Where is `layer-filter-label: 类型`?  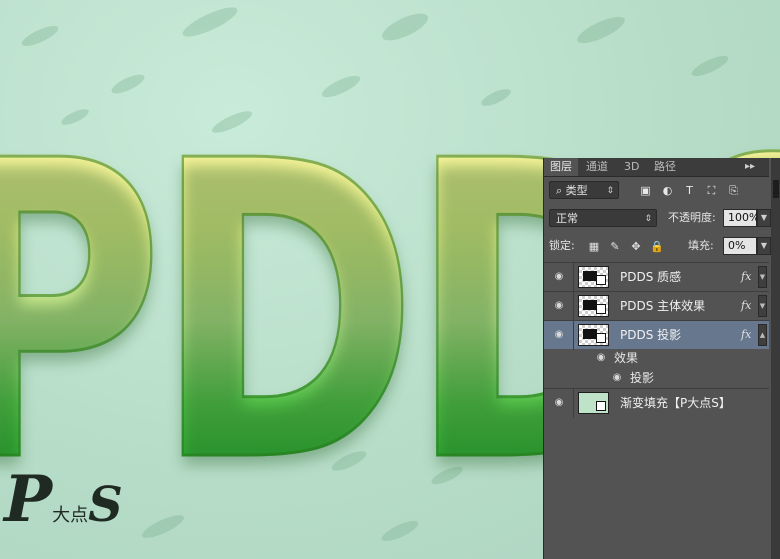
layer-filter-label: 类型 is located at coordinates (576, 190).